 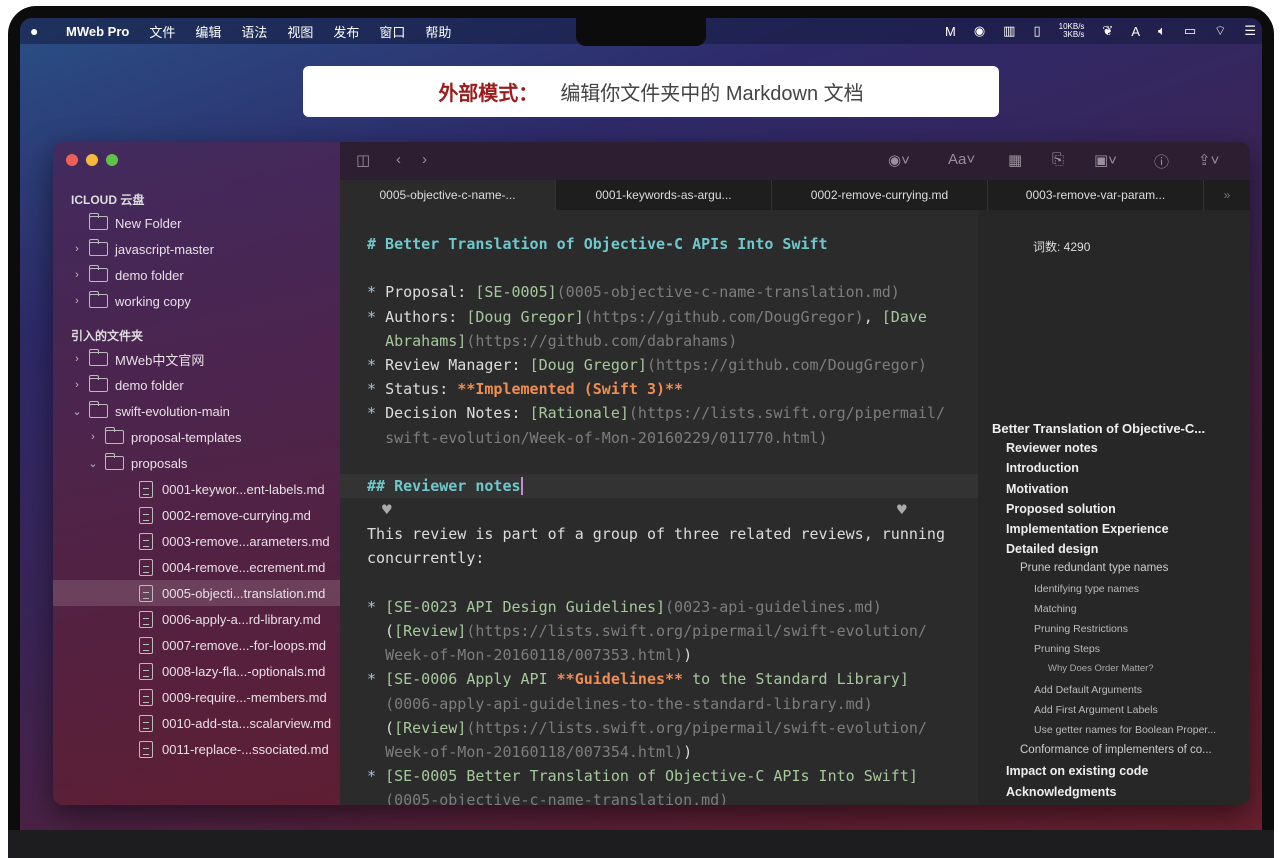 I want to click on outline-item: Pruning Steps, so click(x=1067, y=649).